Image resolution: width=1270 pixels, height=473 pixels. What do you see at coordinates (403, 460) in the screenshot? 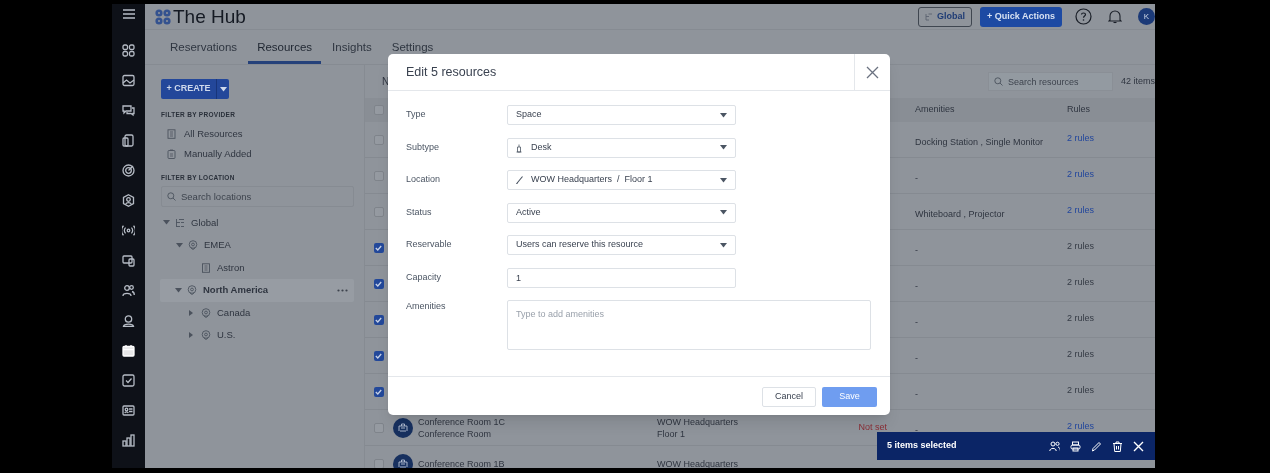
I see `room-icon` at bounding box center [403, 460].